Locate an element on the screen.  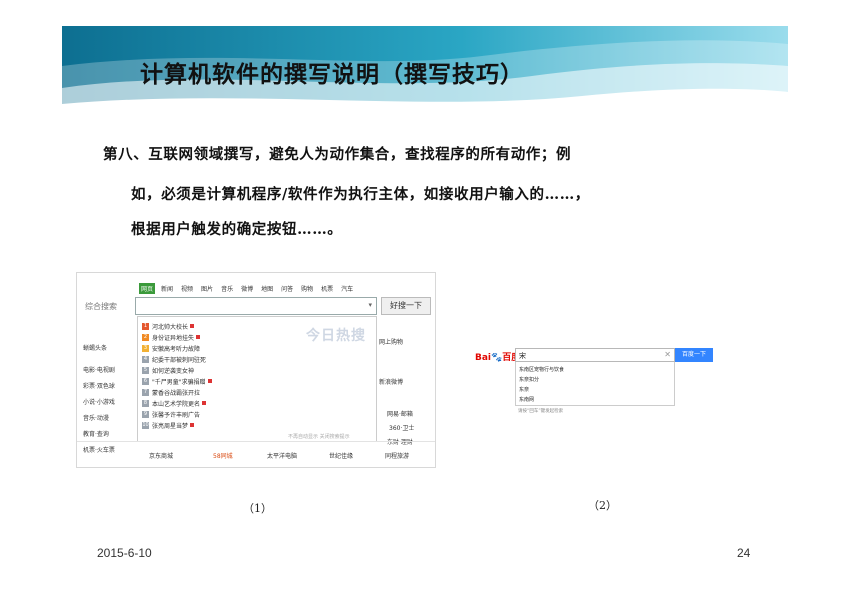
hot-search-watermark: 今日热搜 is located at coordinates (336, 336).